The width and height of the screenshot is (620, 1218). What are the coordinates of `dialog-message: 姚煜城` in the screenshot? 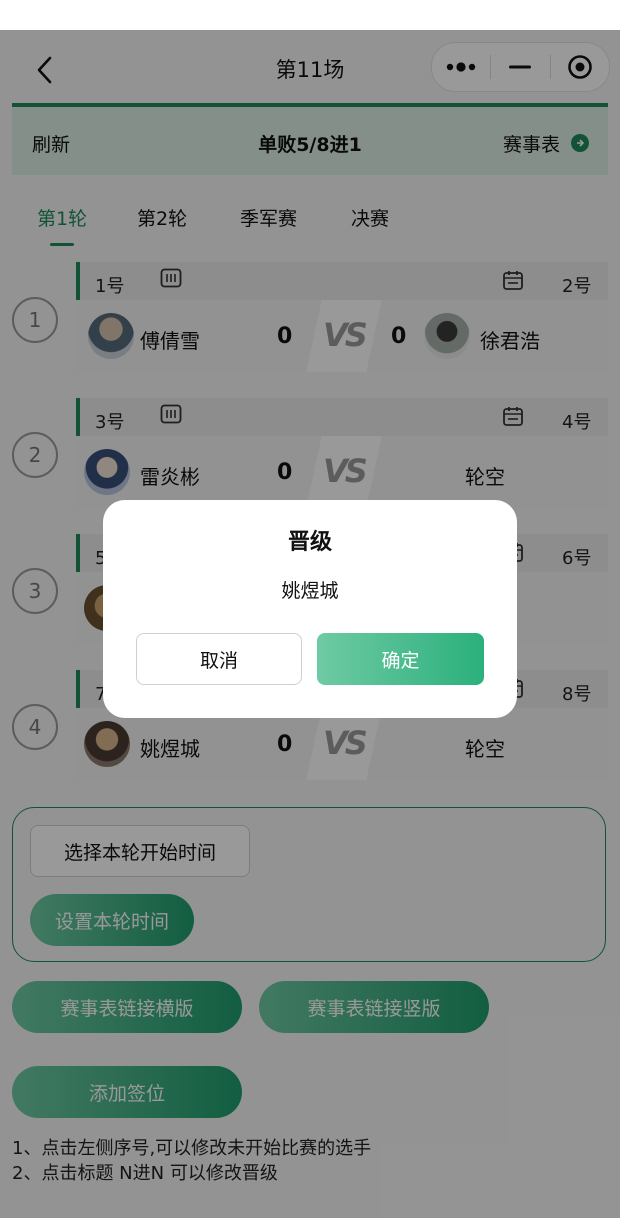 It's located at (310, 591).